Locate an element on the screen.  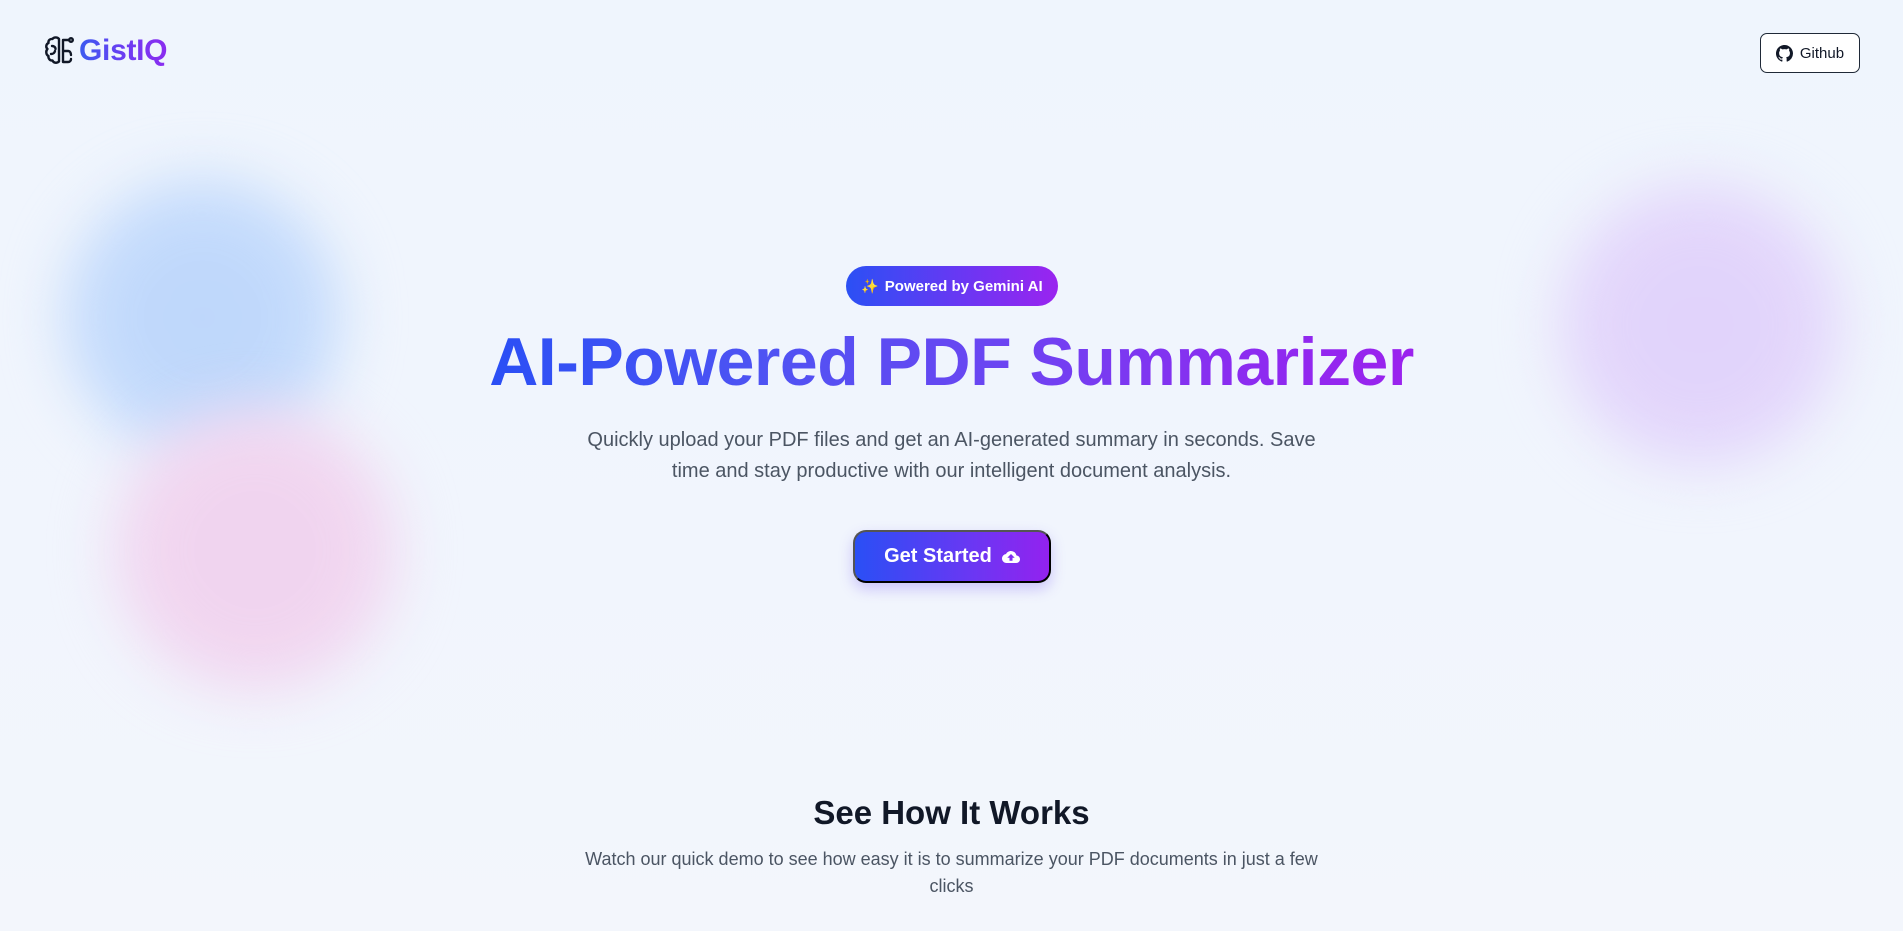
hero-title: AI-Powered PDF Summarizer is located at coordinates (951, 362).